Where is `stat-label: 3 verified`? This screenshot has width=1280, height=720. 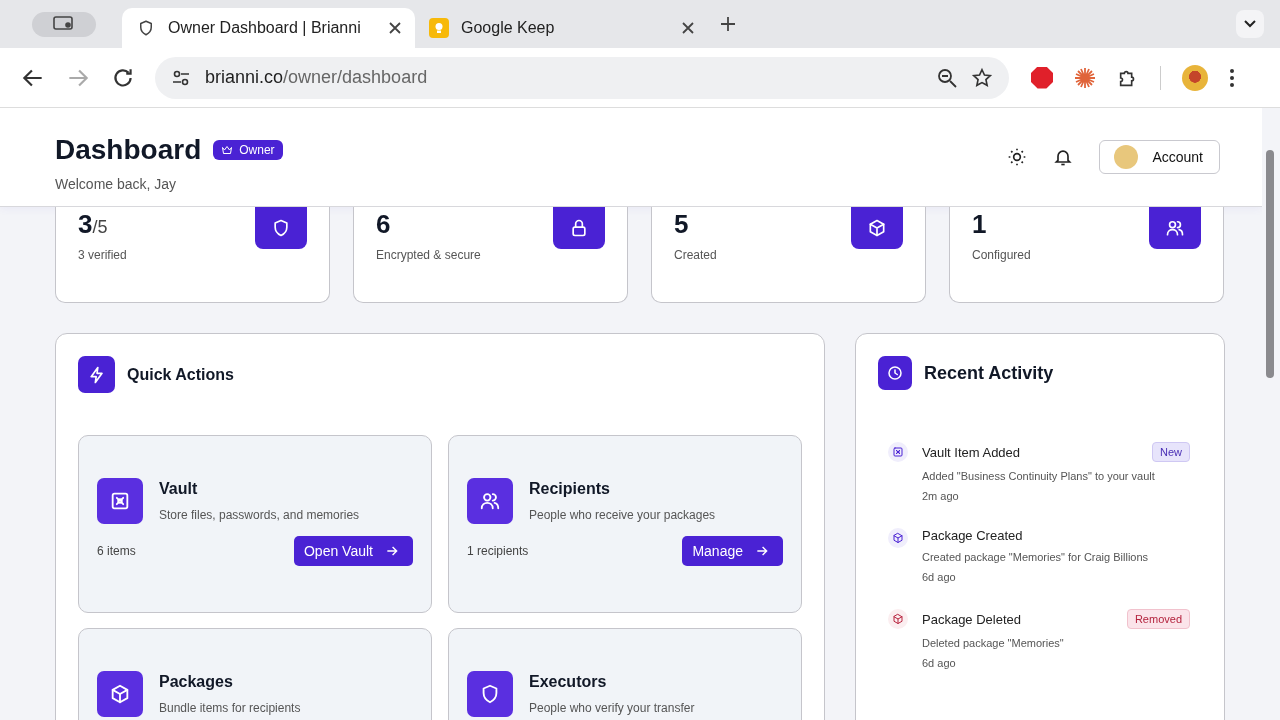 stat-label: 3 verified is located at coordinates (103, 255).